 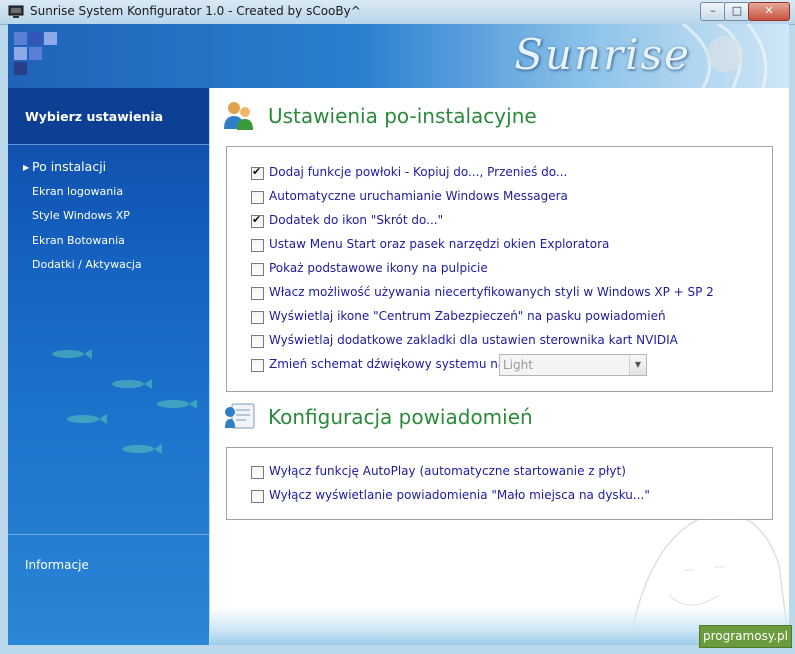 I want to click on sidebar-item-po-instalacji: ▶ Po instalacji, so click(x=108, y=172).